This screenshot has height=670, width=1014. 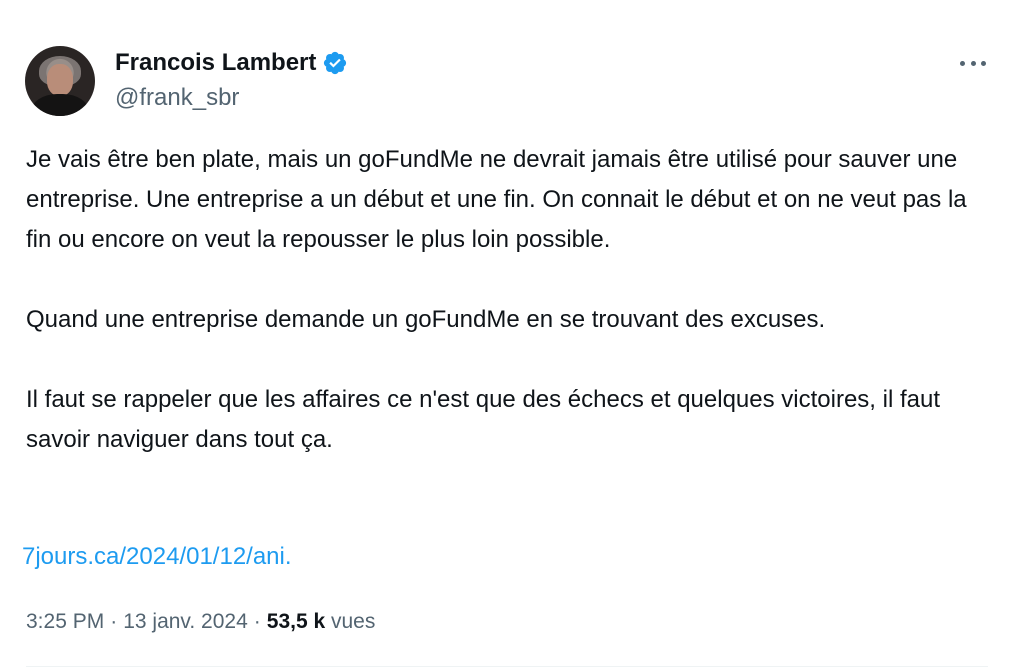 What do you see at coordinates (335, 63) in the screenshot?
I see `verified-badge-icon` at bounding box center [335, 63].